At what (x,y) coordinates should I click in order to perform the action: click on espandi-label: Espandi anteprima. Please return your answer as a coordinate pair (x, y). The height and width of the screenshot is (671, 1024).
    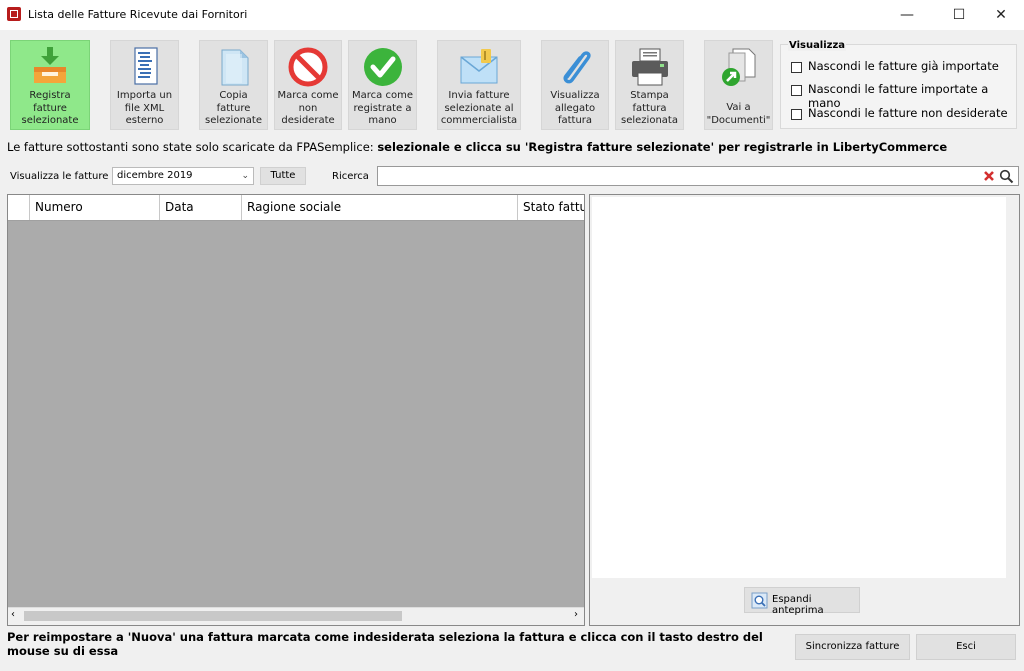
    Looking at the image, I should click on (798, 605).